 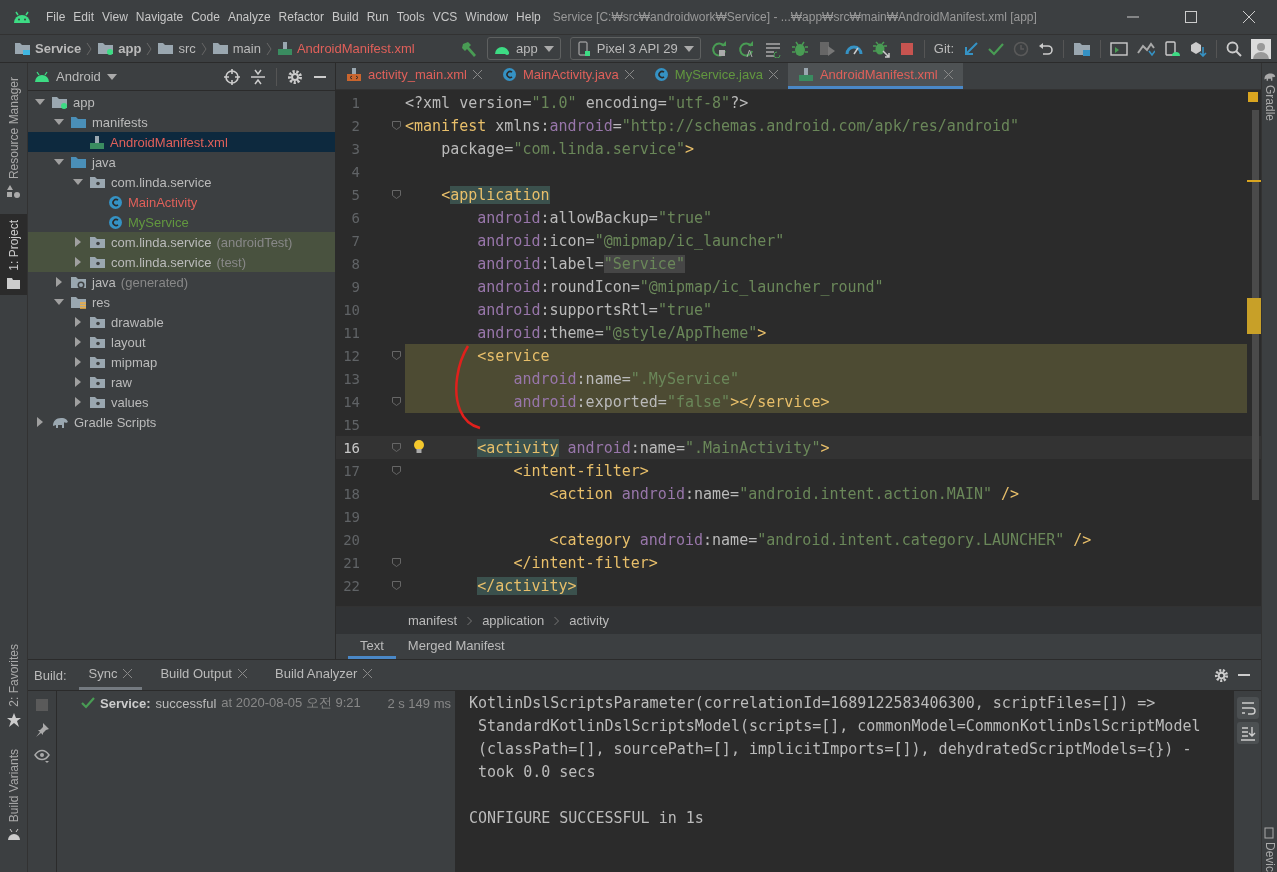 I want to click on menu-item: Analyze, so click(x=249, y=17).